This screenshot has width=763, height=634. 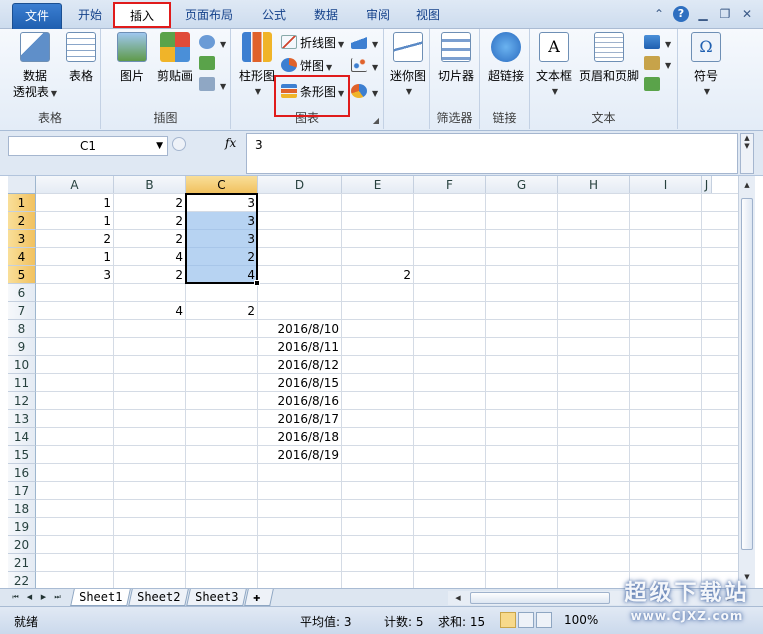 What do you see at coordinates (75, 221) in the screenshot?
I see `cell-a2: 1` at bounding box center [75, 221].